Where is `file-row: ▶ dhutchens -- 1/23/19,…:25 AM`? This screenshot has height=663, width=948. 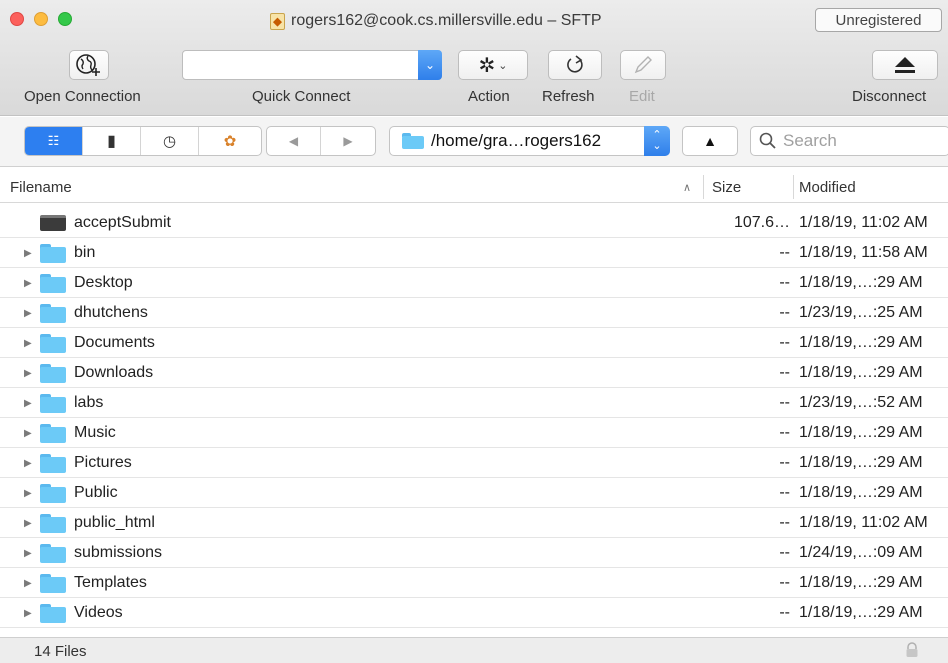
file-row: ▶ dhutchens -- 1/23/19,…:25 AM is located at coordinates (474, 313).